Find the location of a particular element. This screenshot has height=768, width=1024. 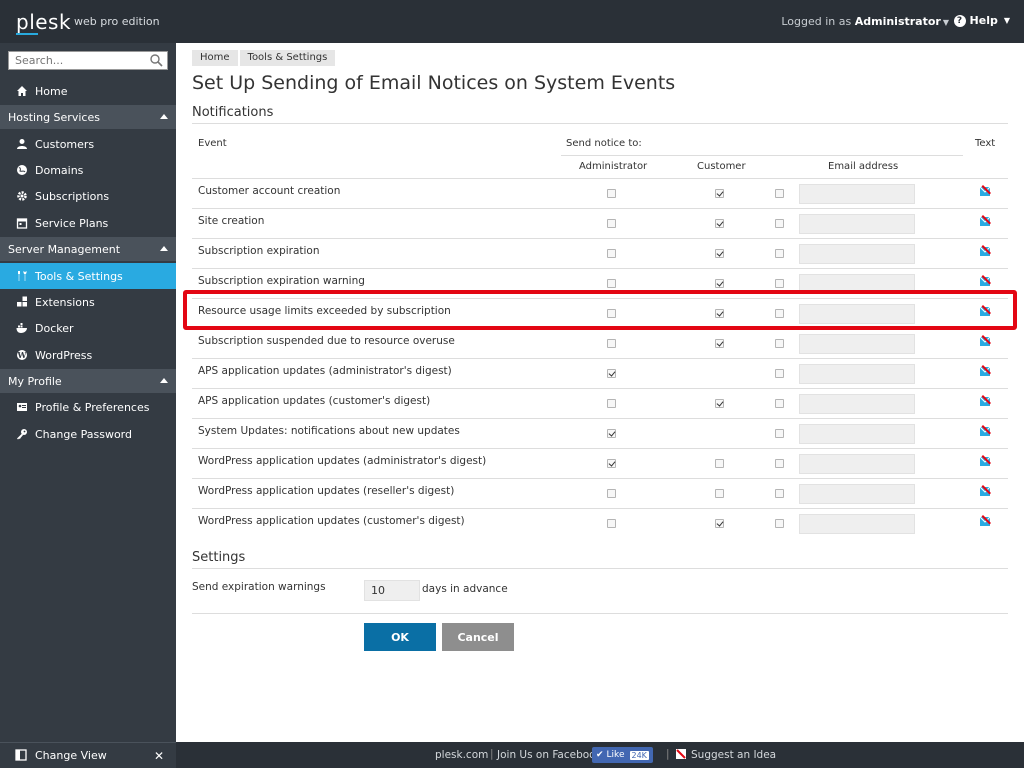

search-icon is located at coordinates (156, 60).